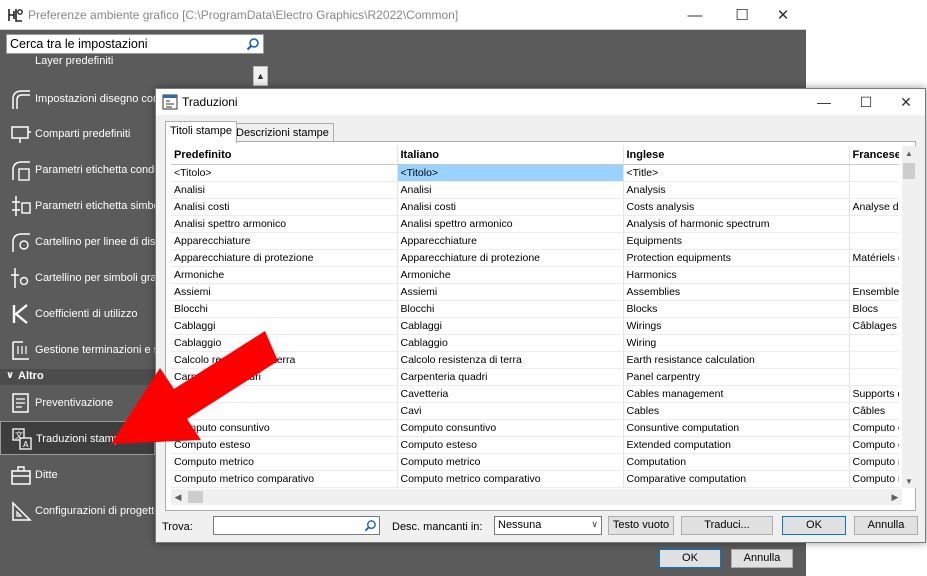 Image resolution: width=927 pixels, height=576 pixels. I want to click on sidebar-item-gestione-terminazioni: Gestione terminazioni e schede, so click(77, 350).